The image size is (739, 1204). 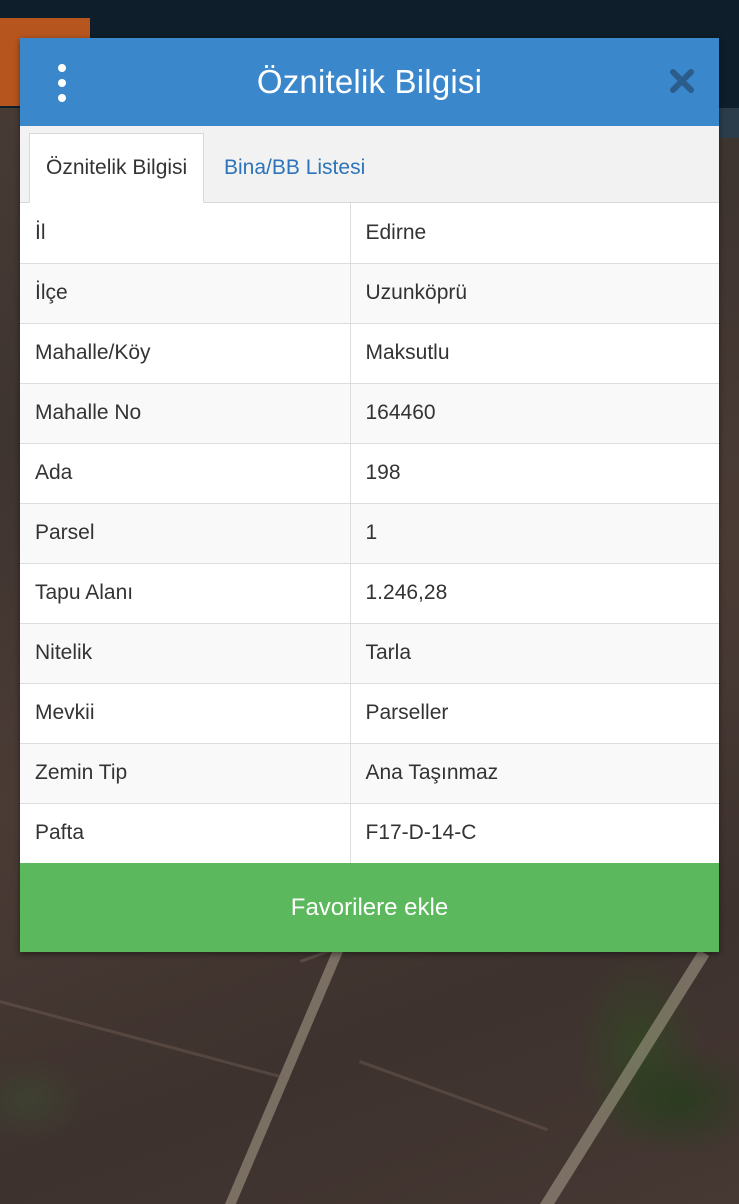 I want to click on tab-building-list: Bina/BB Listesi, so click(x=294, y=167).